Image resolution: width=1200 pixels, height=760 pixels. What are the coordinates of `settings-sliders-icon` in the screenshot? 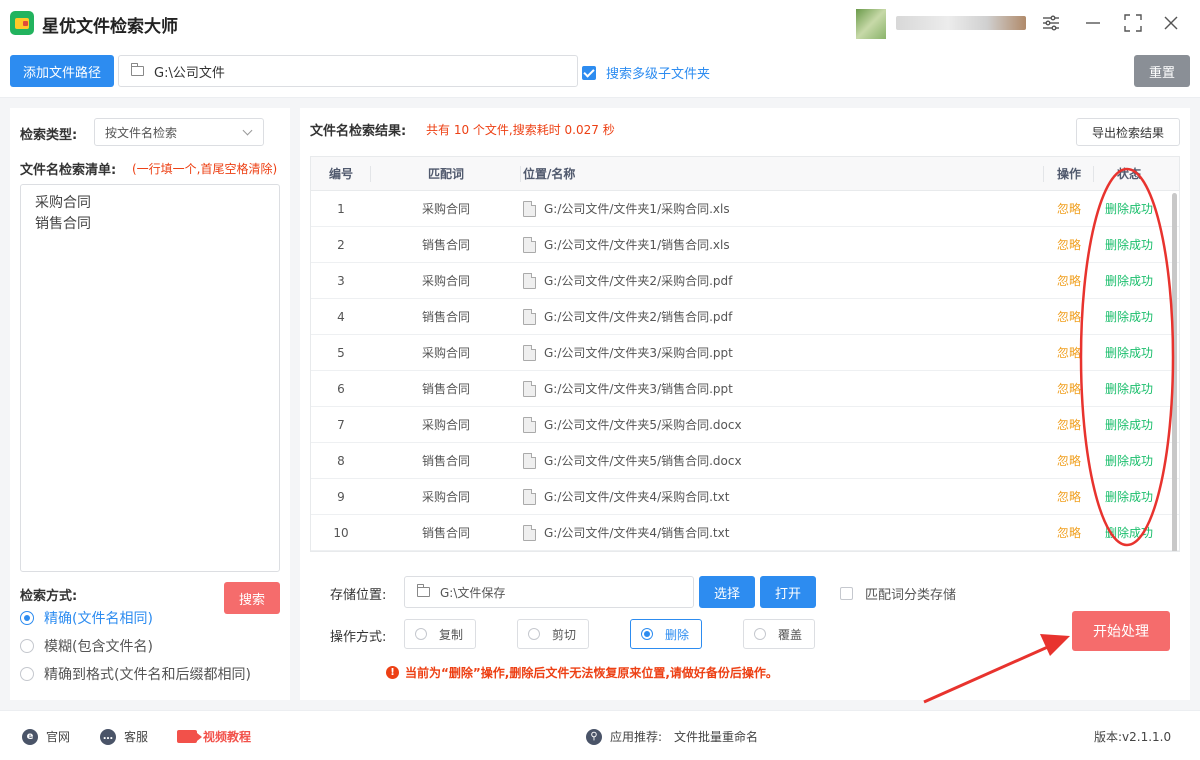 It's located at (1051, 23).